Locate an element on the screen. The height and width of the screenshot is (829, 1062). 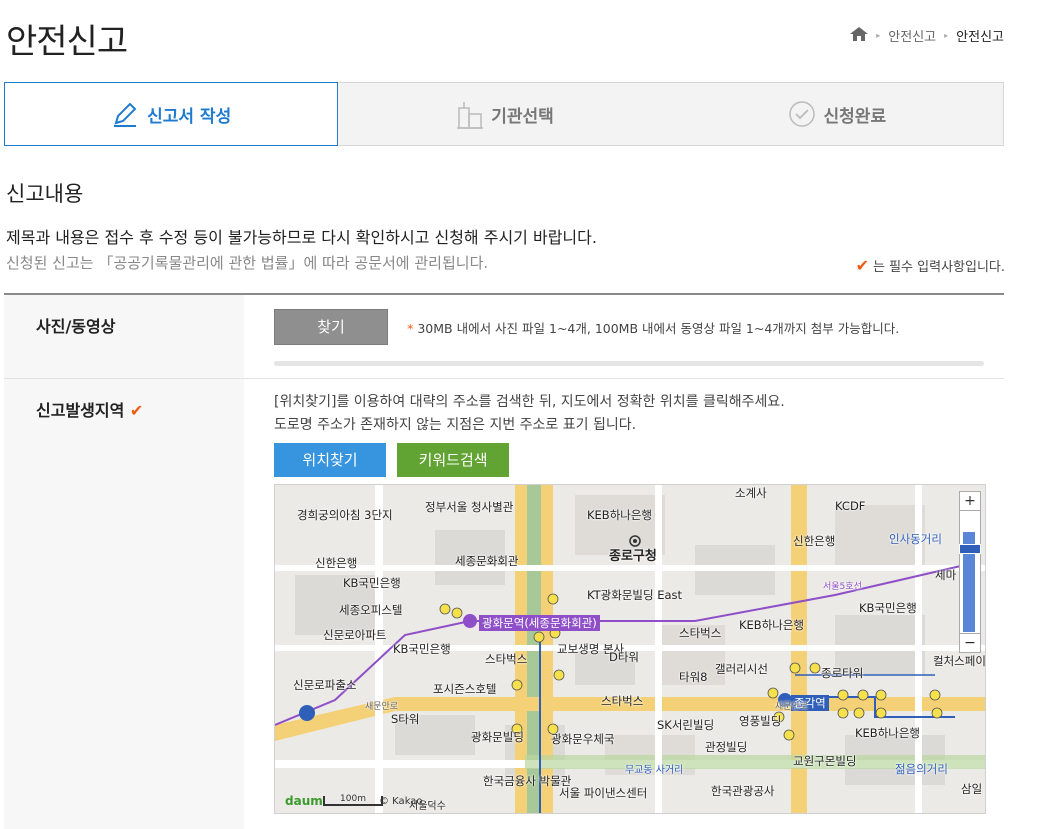
map-label: 서울5호선 is located at coordinates (842, 587).